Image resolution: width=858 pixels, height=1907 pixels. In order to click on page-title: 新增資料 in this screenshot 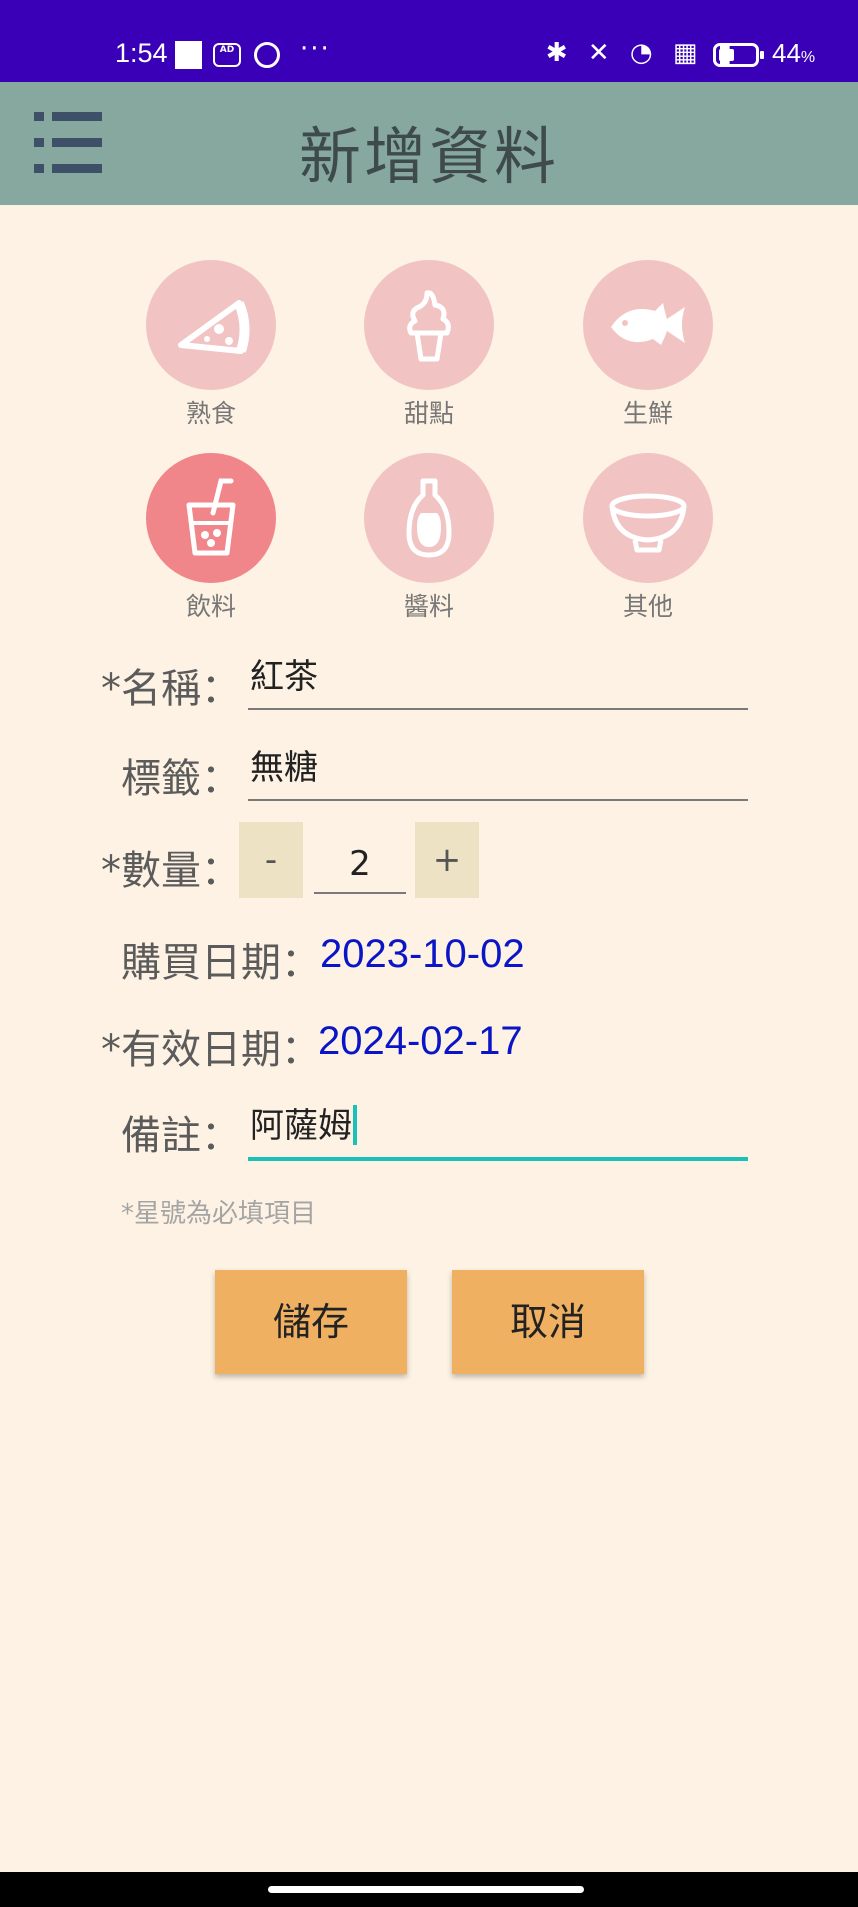, I will do `click(428, 156)`.